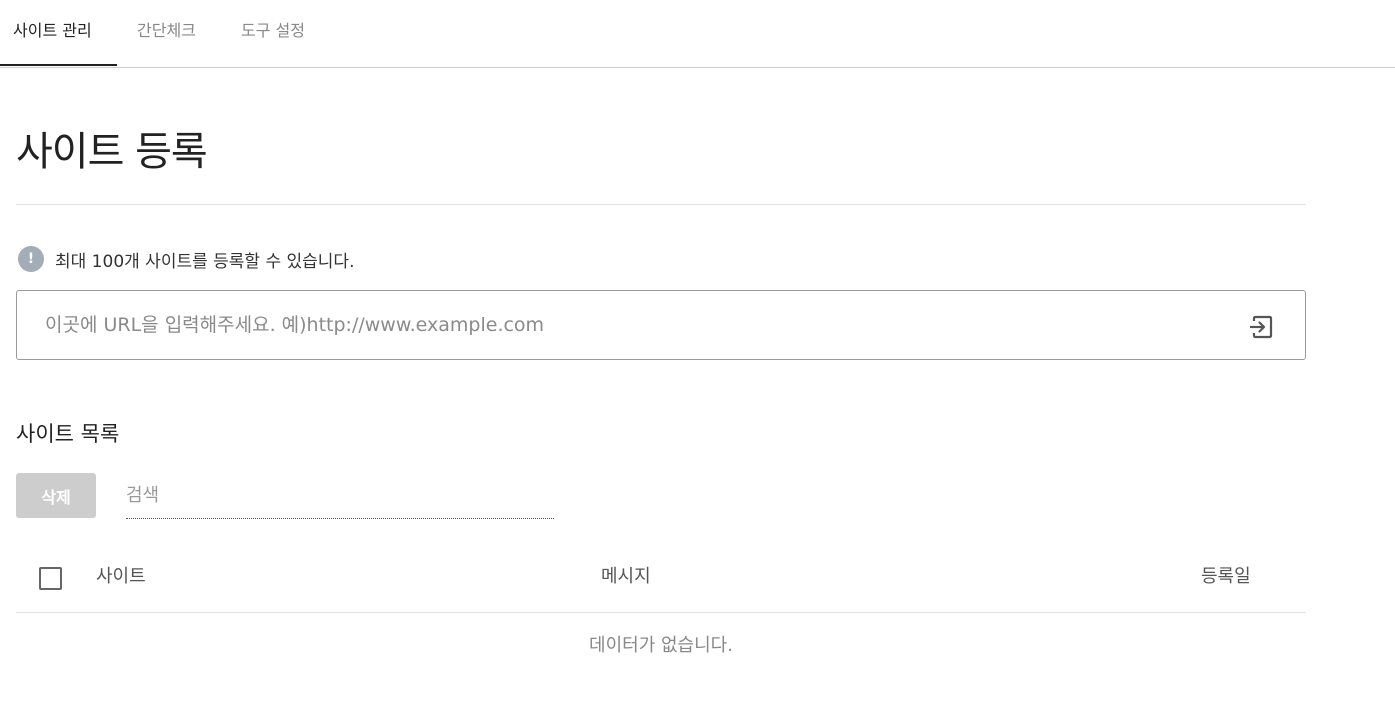 The width and height of the screenshot is (1395, 715). I want to click on tab-quick-check: 간단체크, so click(166, 33).